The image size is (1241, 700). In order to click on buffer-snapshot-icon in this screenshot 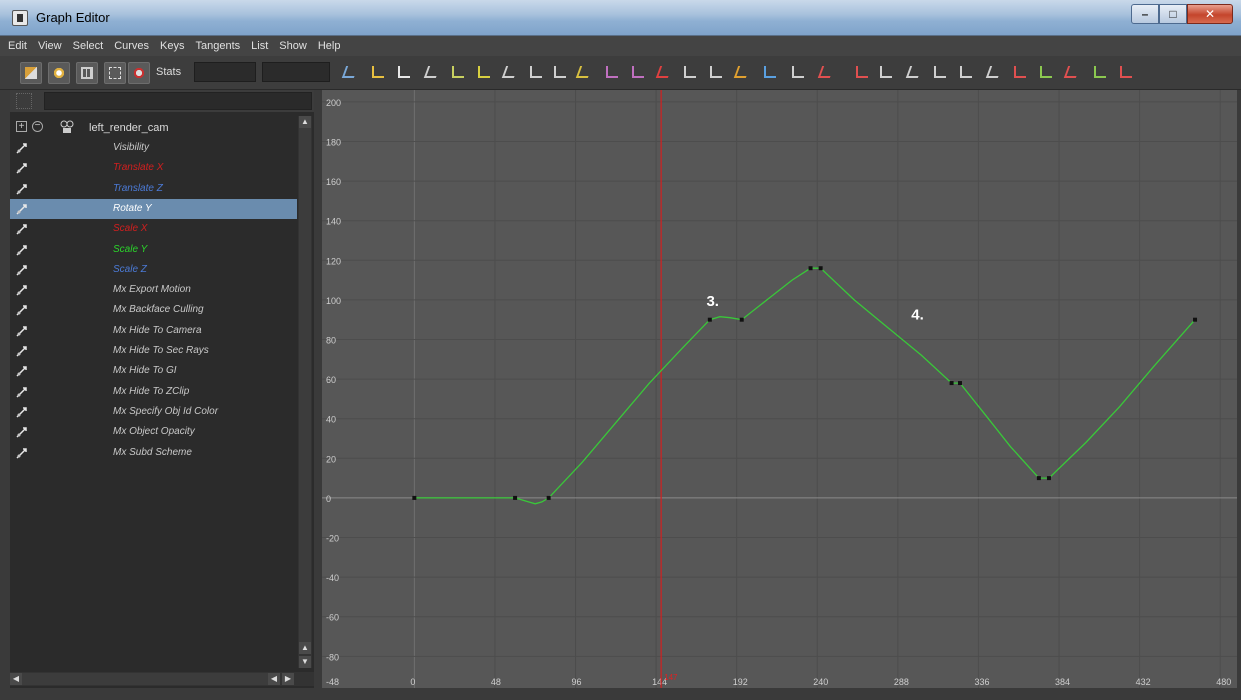, I will do `click(639, 73)`.